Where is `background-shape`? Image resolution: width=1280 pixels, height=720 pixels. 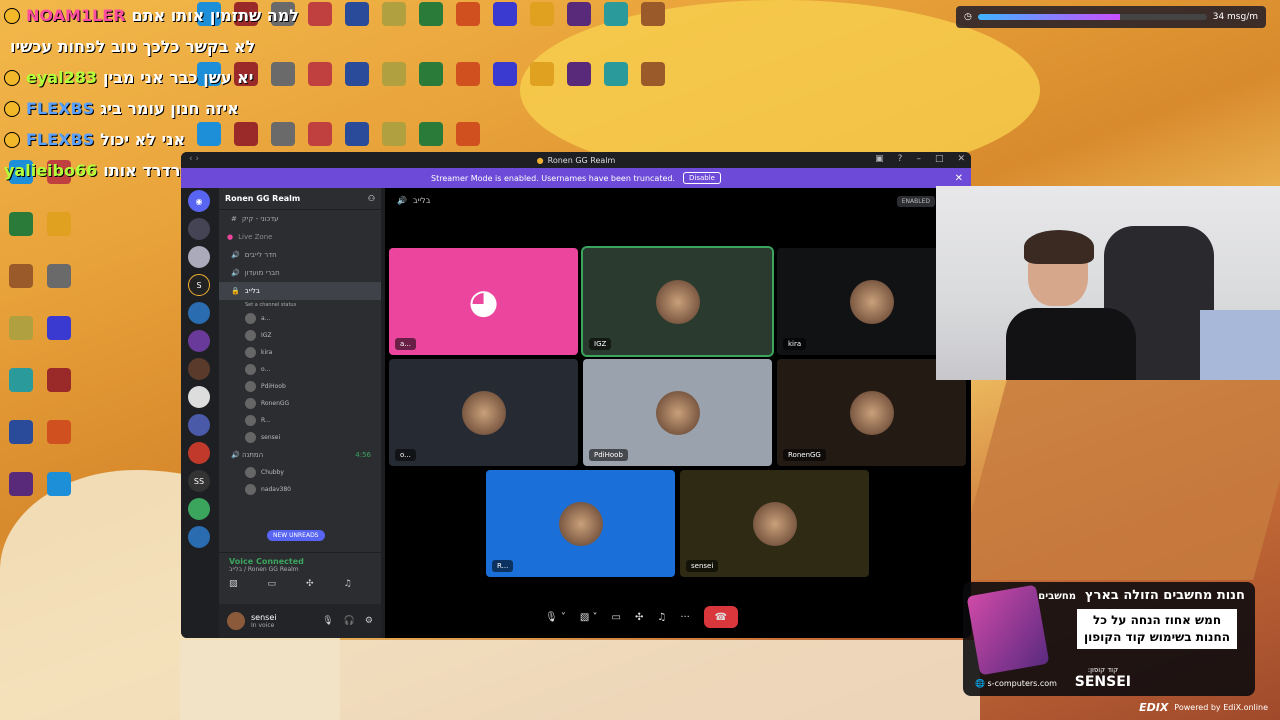
background-shape is located at coordinates (1116, 480).